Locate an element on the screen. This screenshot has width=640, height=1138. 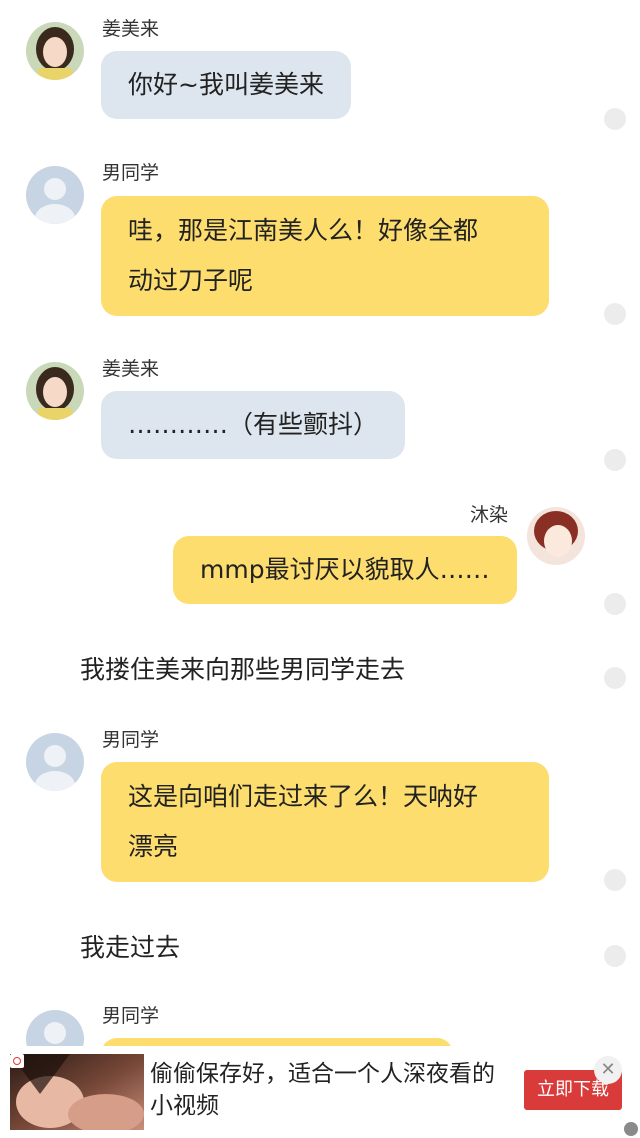
avatar-mu-ran is located at coordinates (556, 536).